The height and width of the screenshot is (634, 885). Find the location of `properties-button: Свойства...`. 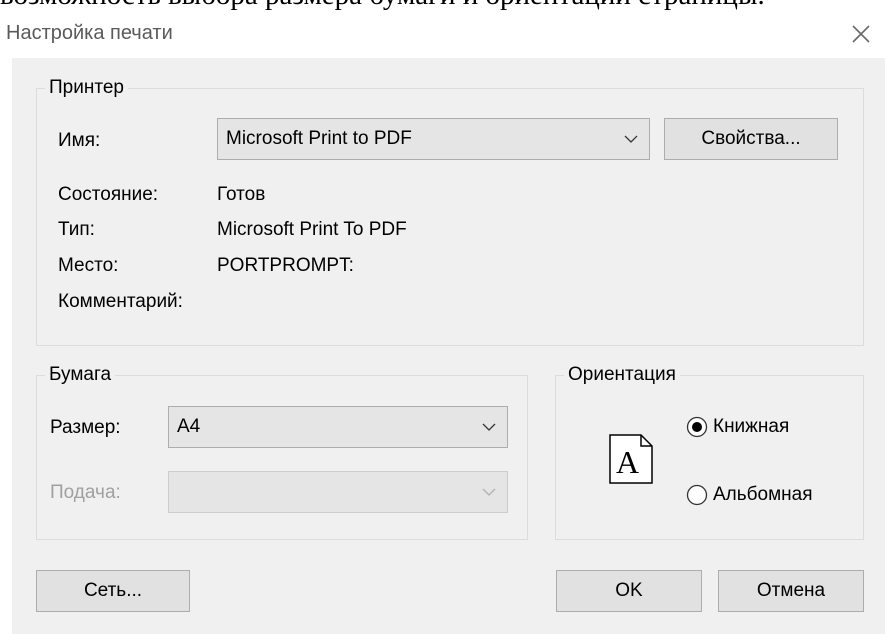

properties-button: Свойства... is located at coordinates (751, 139).